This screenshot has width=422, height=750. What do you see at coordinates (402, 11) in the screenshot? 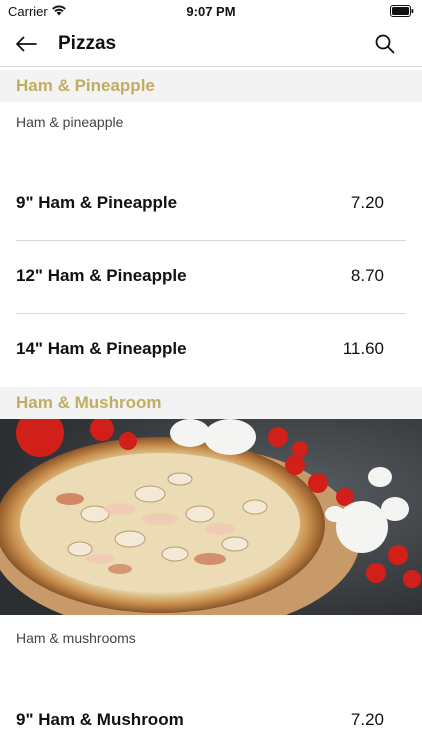
I see `battery-icon` at bounding box center [402, 11].